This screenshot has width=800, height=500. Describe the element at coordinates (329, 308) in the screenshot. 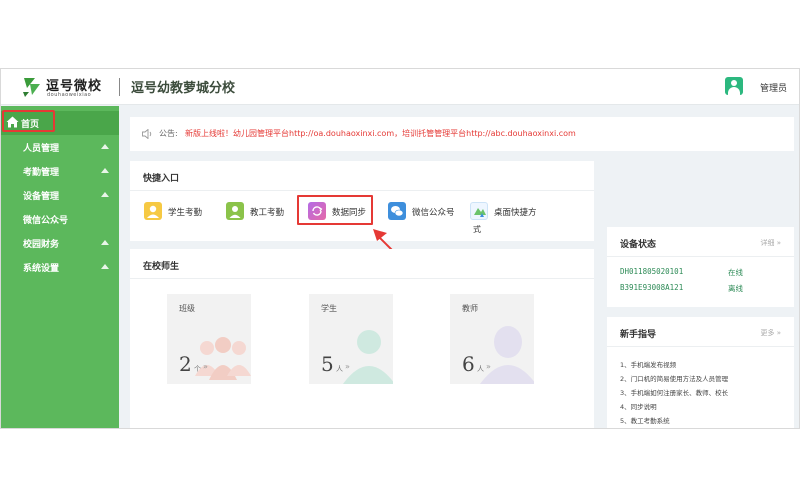

I see `stat-label: 学生` at that location.